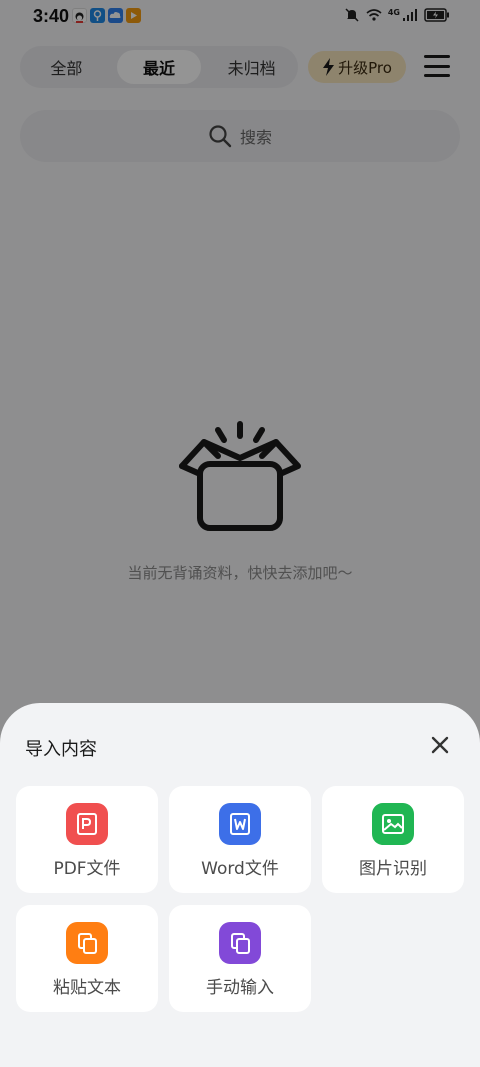  What do you see at coordinates (61, 749) in the screenshot?
I see `sheet-title: 导入内容` at bounding box center [61, 749].